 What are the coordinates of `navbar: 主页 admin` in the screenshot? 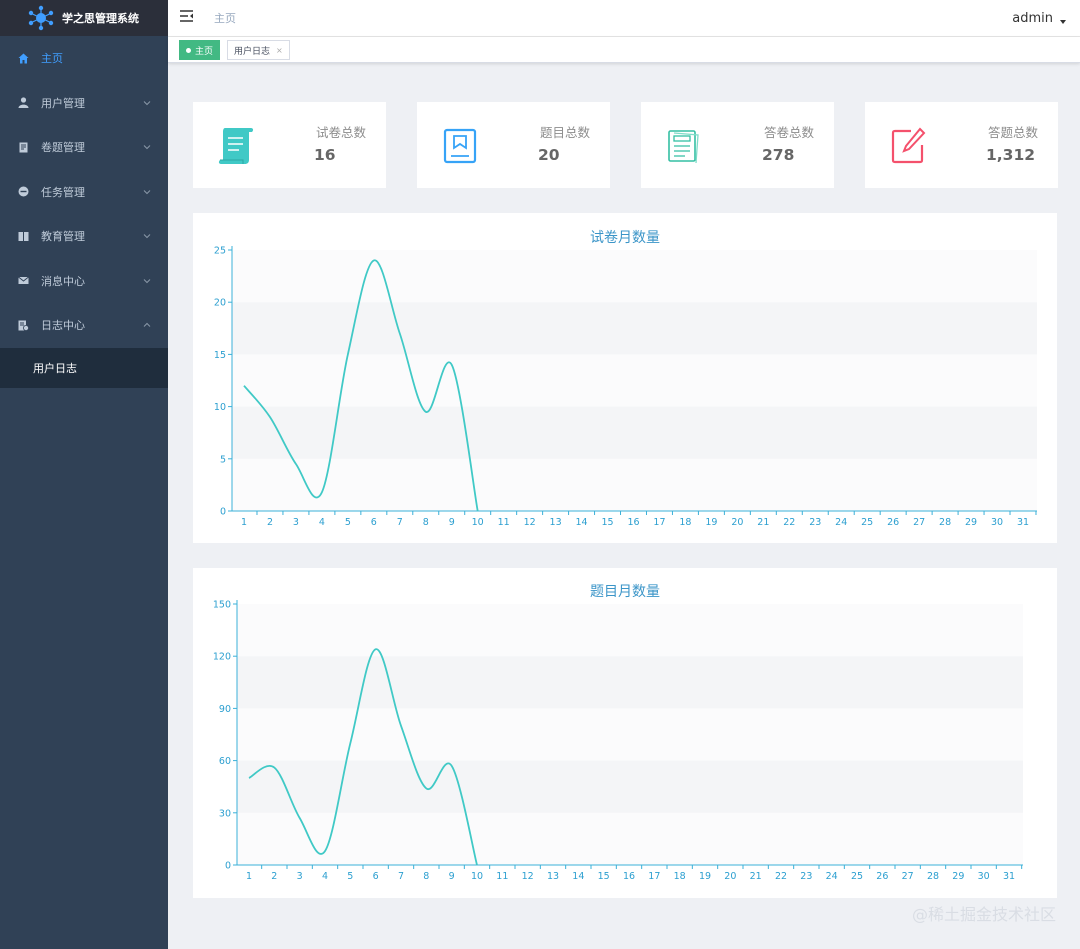 It's located at (624, 18).